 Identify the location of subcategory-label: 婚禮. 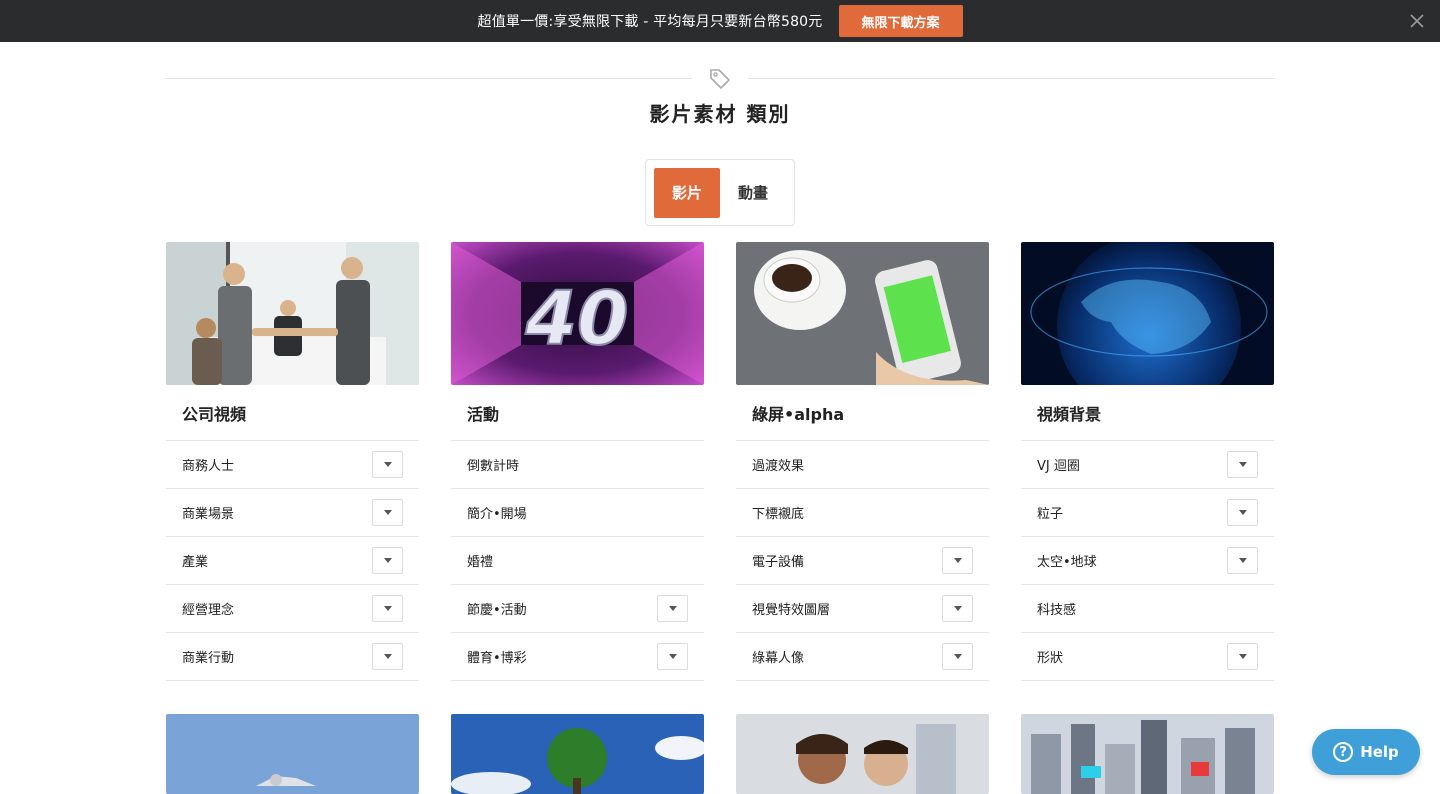
(480, 562).